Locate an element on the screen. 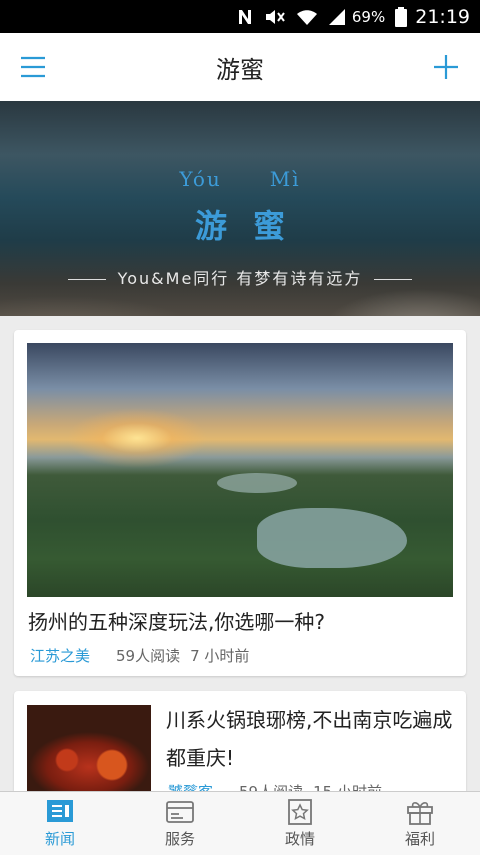 This screenshot has height=855, width=480. banner-pinyin: Yóu Mì is located at coordinates (240, 179).